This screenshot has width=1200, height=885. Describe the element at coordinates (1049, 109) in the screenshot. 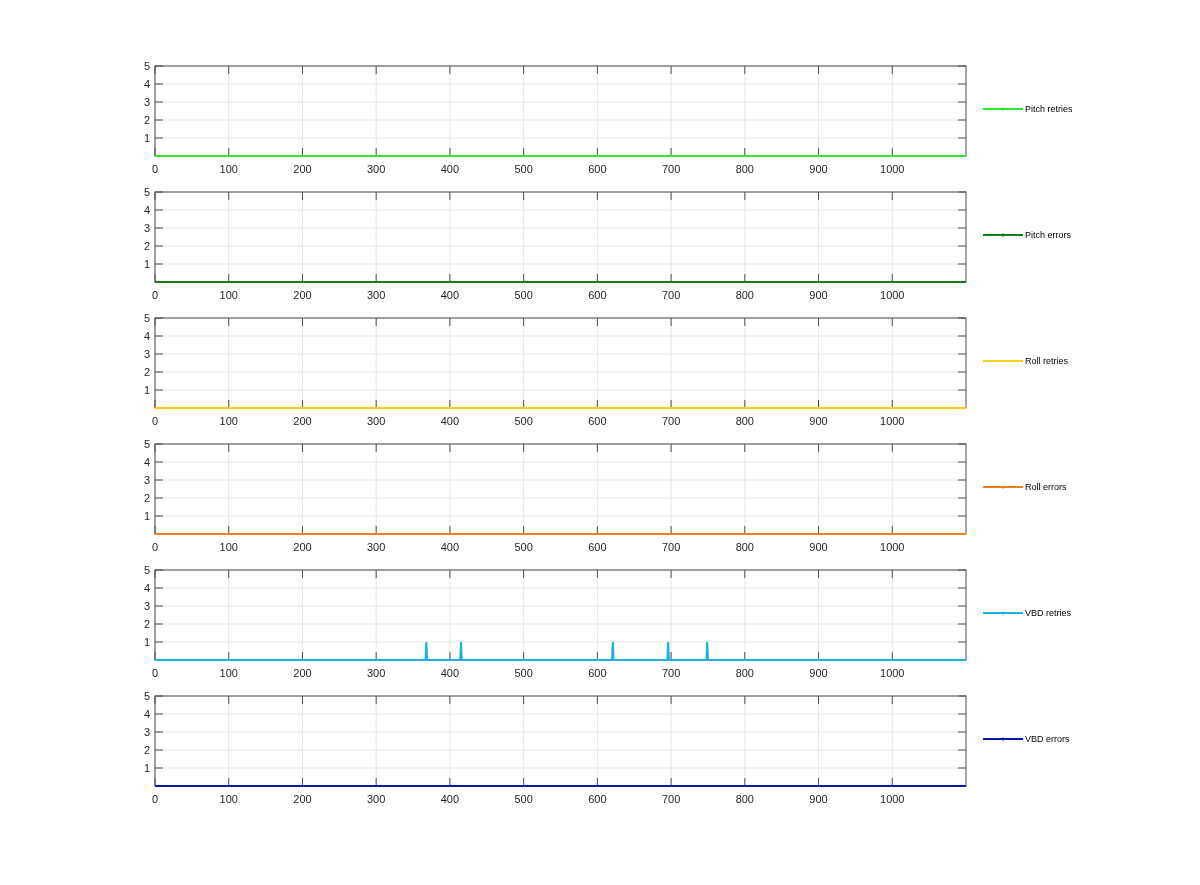

I see `legend-label: Pitch retries` at that location.